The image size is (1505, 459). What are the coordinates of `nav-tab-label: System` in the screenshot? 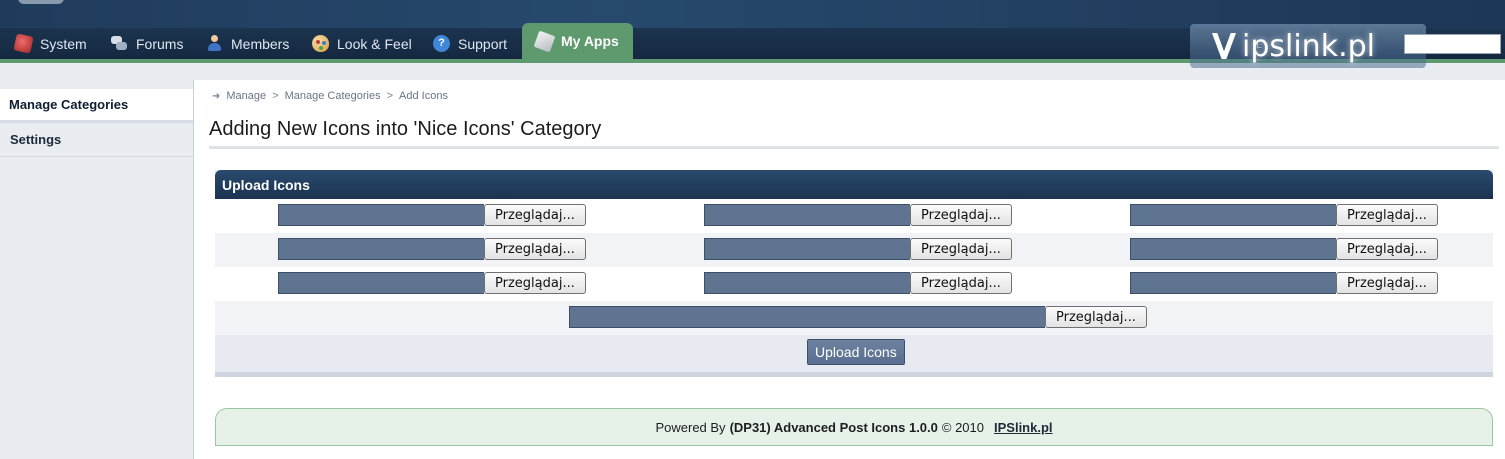 It's located at (63, 43).